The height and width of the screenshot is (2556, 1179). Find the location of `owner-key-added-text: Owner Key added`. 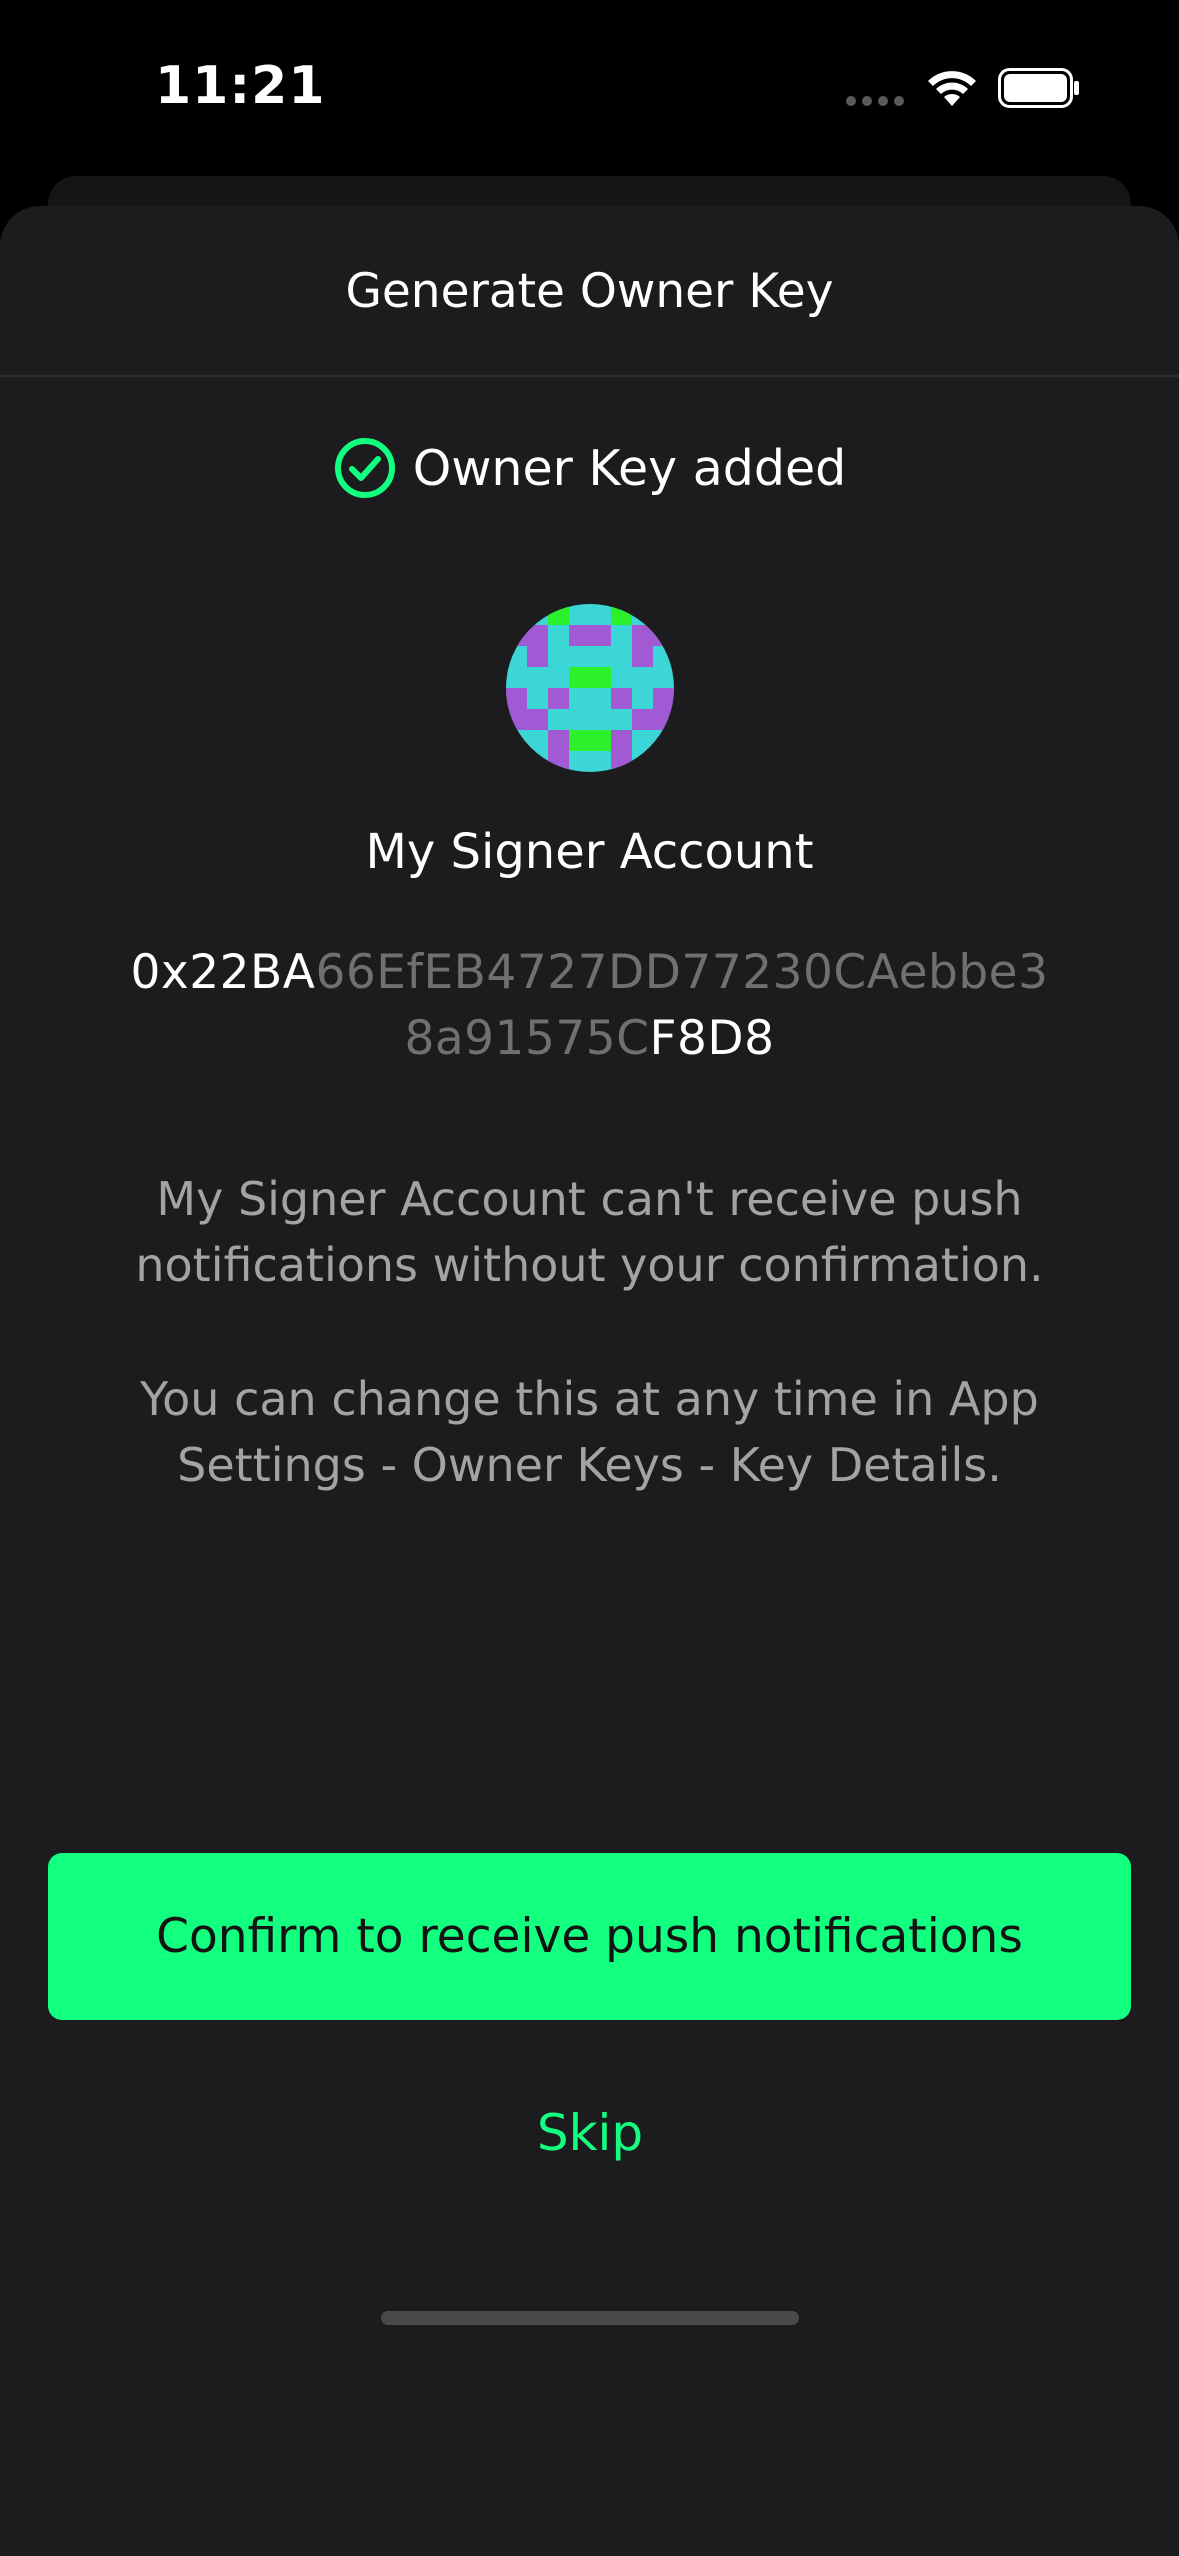

owner-key-added-text: Owner Key added is located at coordinates (629, 468).